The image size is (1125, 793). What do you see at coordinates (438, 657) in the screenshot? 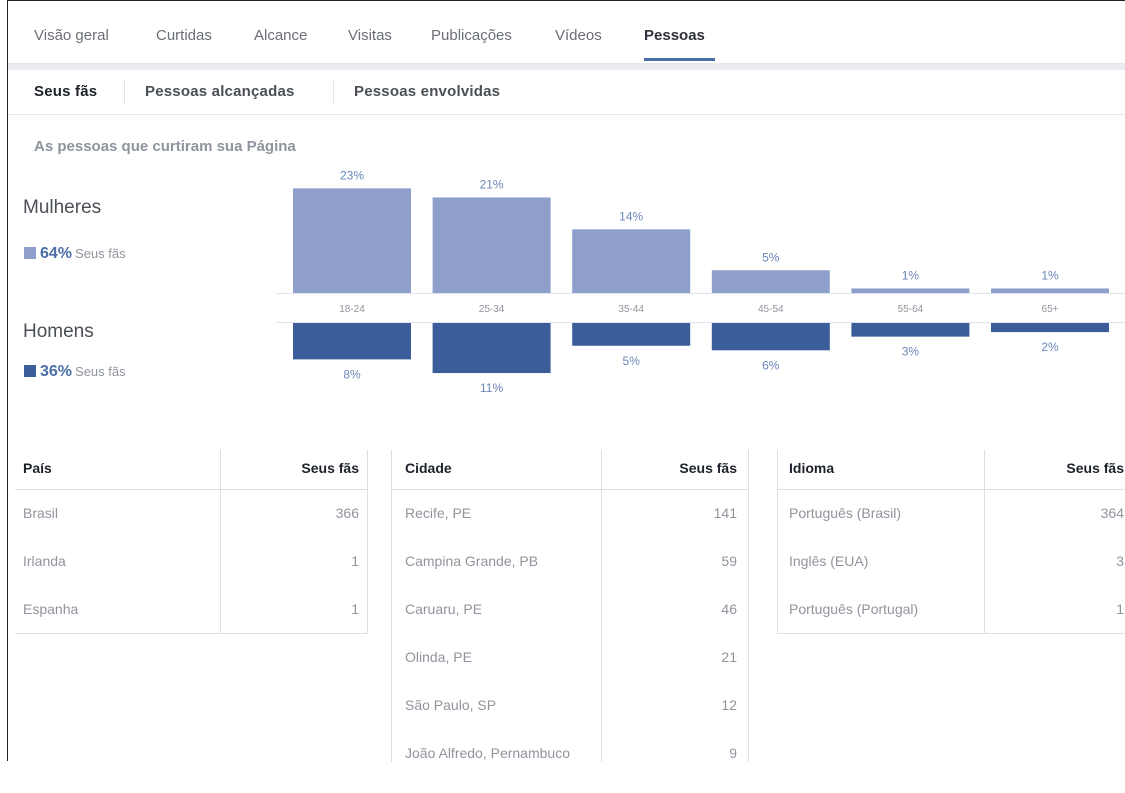
I see `city-name: Olinda, PE` at bounding box center [438, 657].